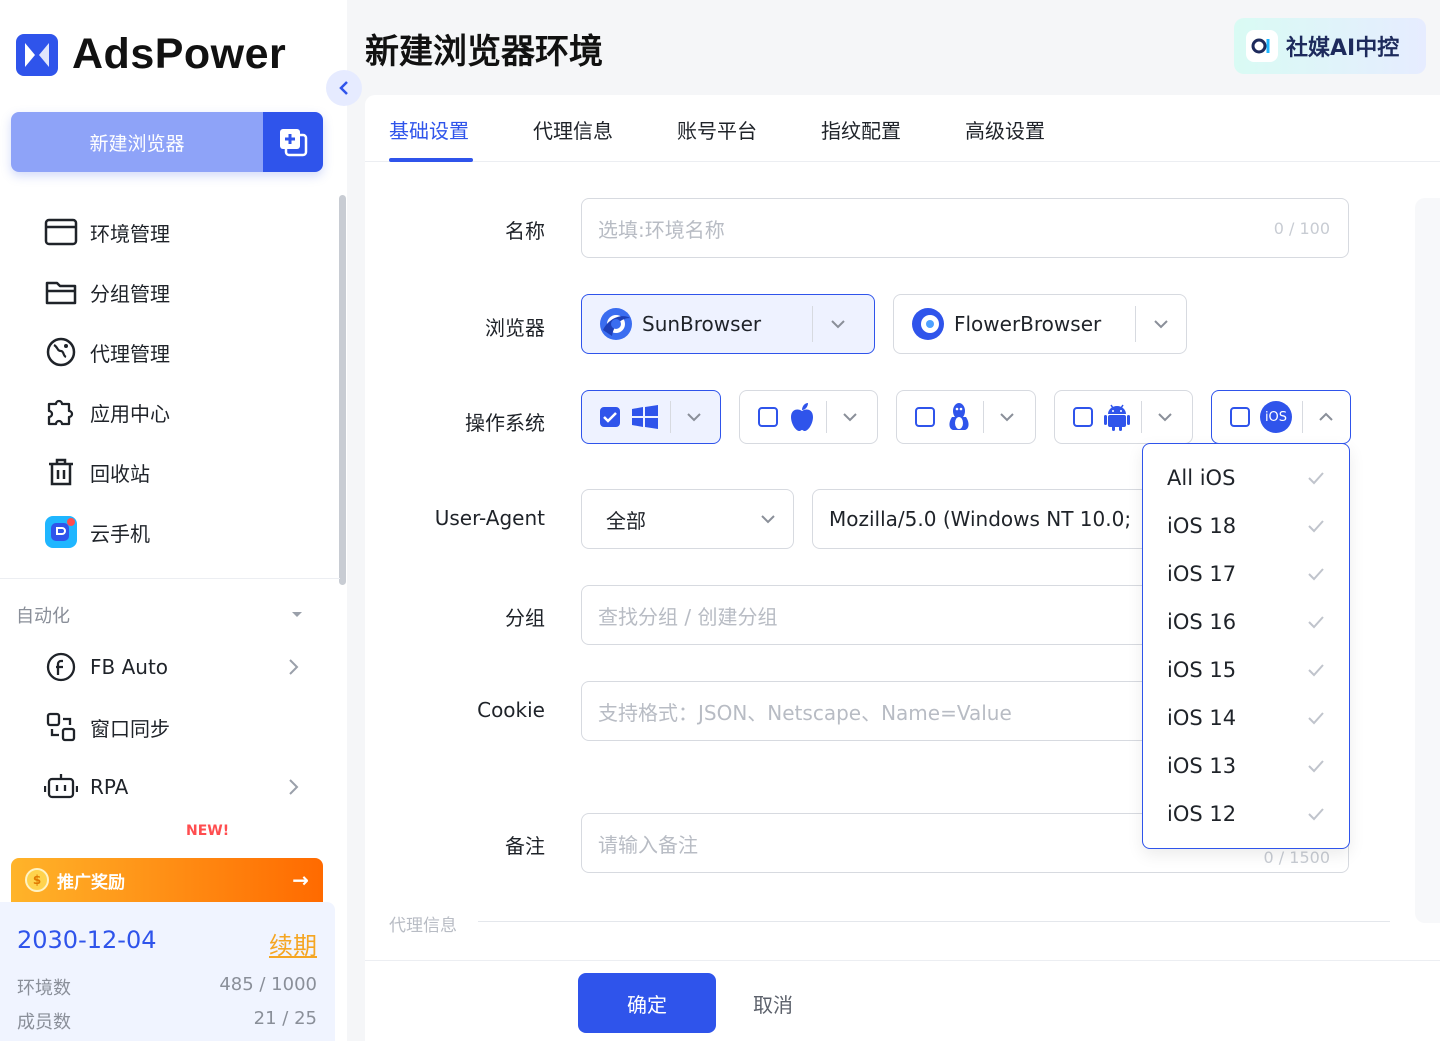 This screenshot has height=1041, width=1440. What do you see at coordinates (1202, 718) in the screenshot?
I see `ios-option-label: iOS 14` at bounding box center [1202, 718].